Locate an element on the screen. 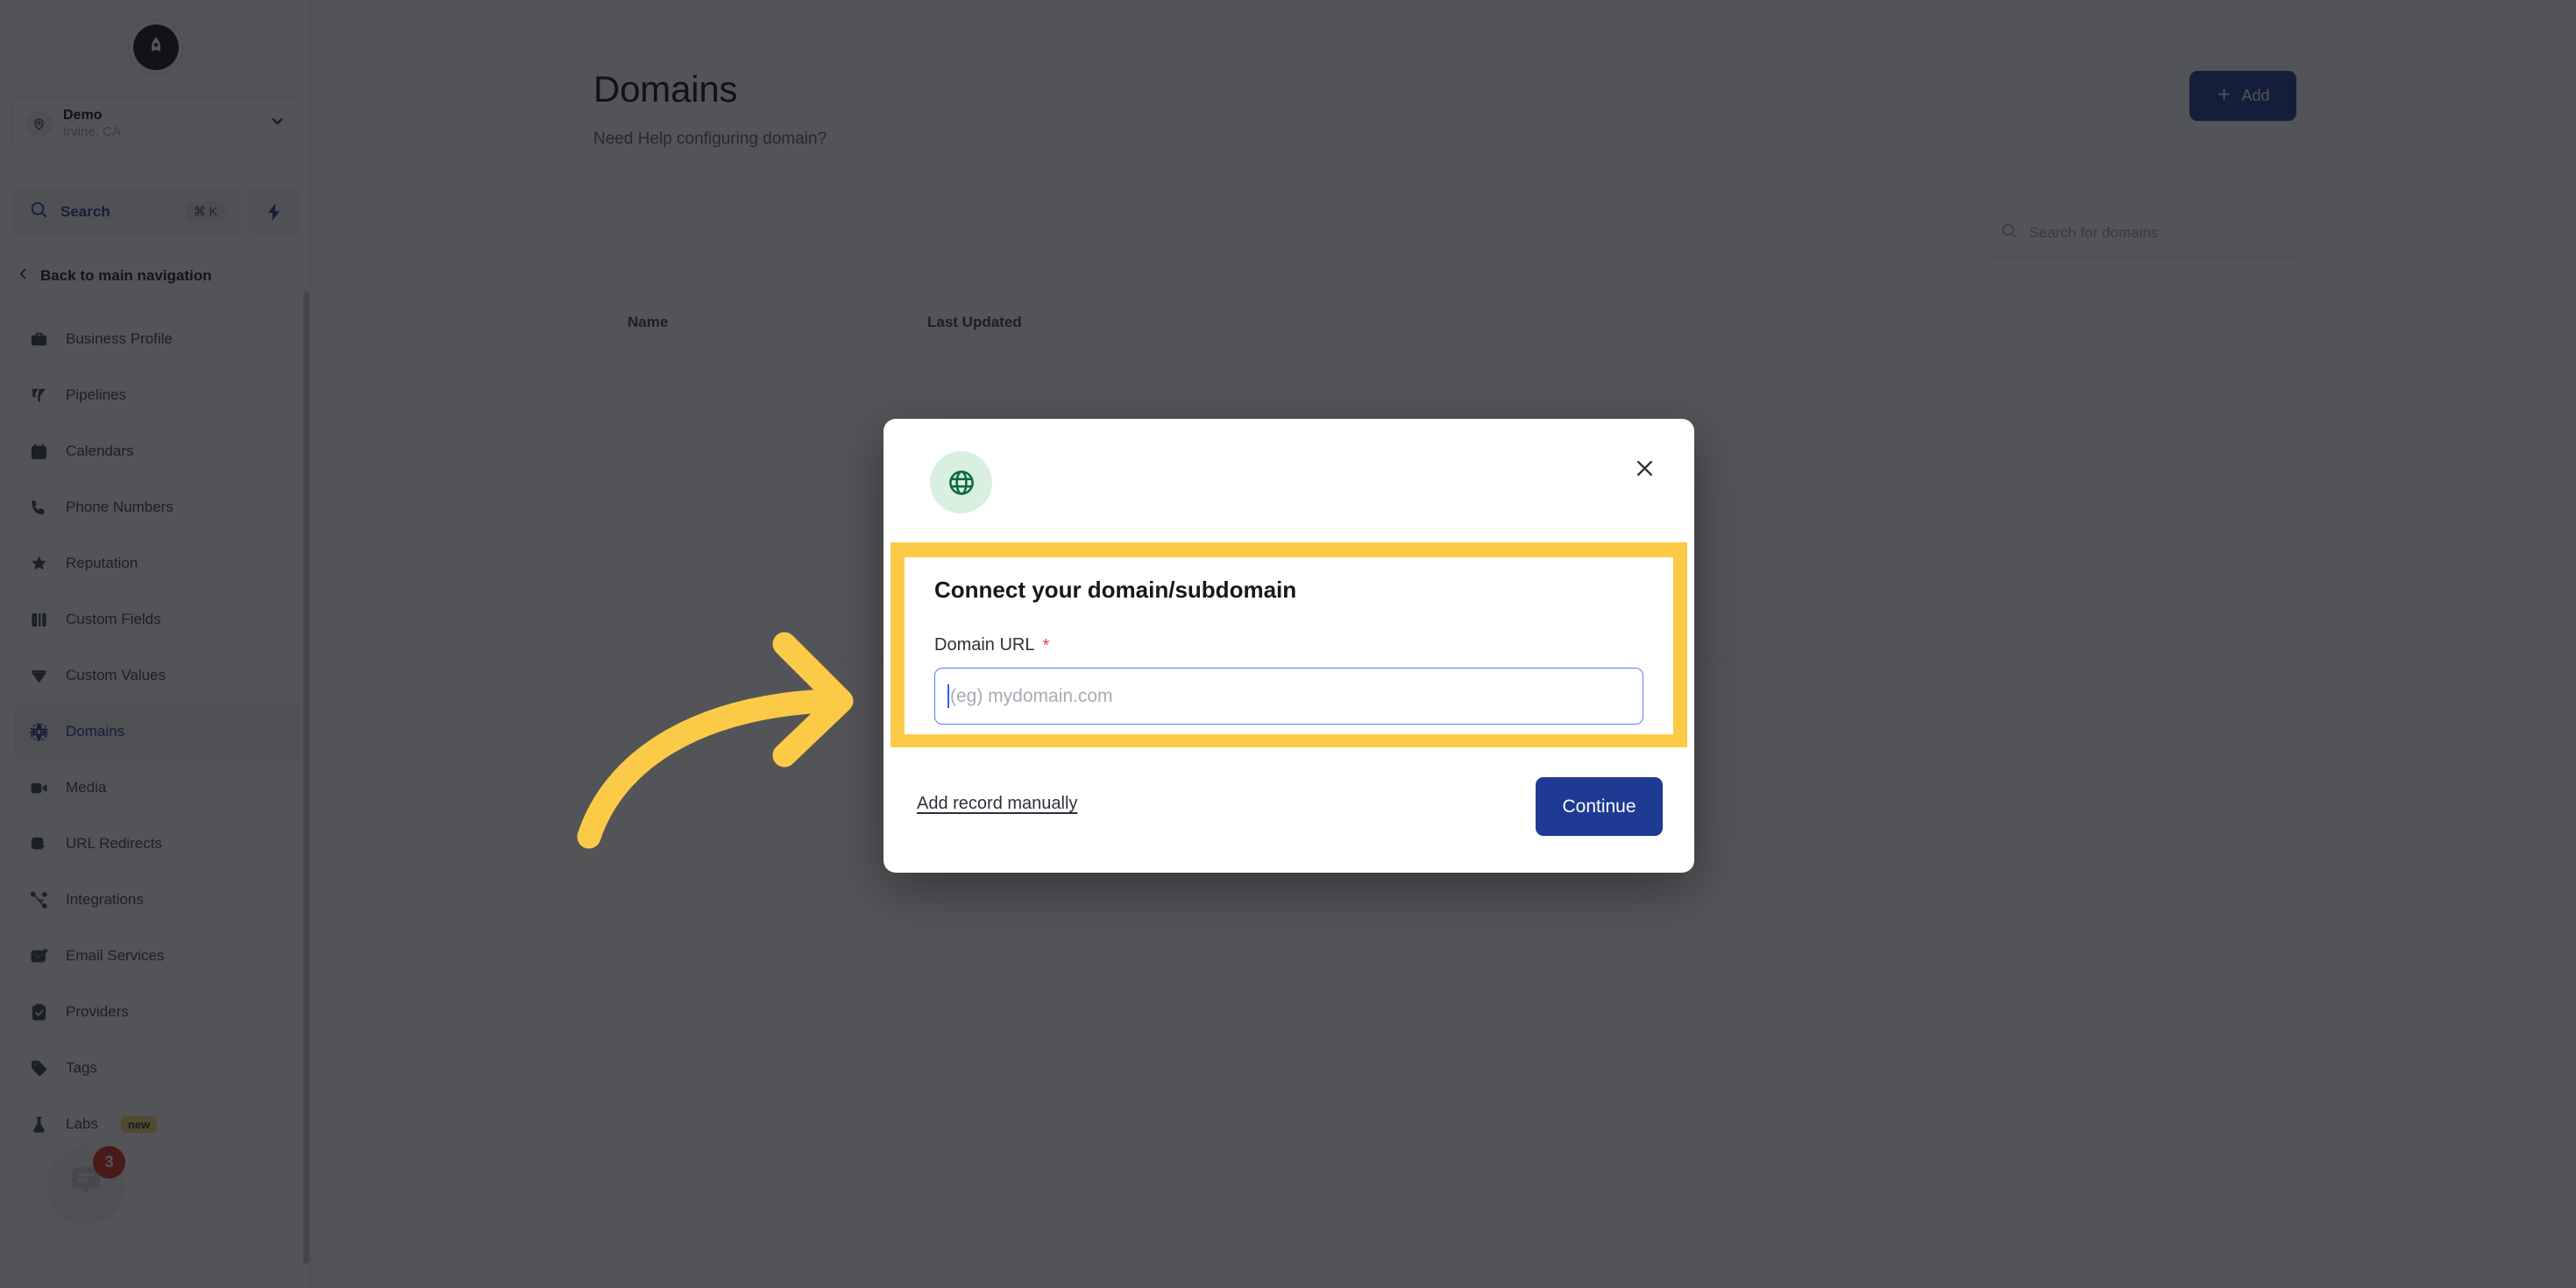  domain-url-label-row: Domain URL * is located at coordinates (1289, 645).